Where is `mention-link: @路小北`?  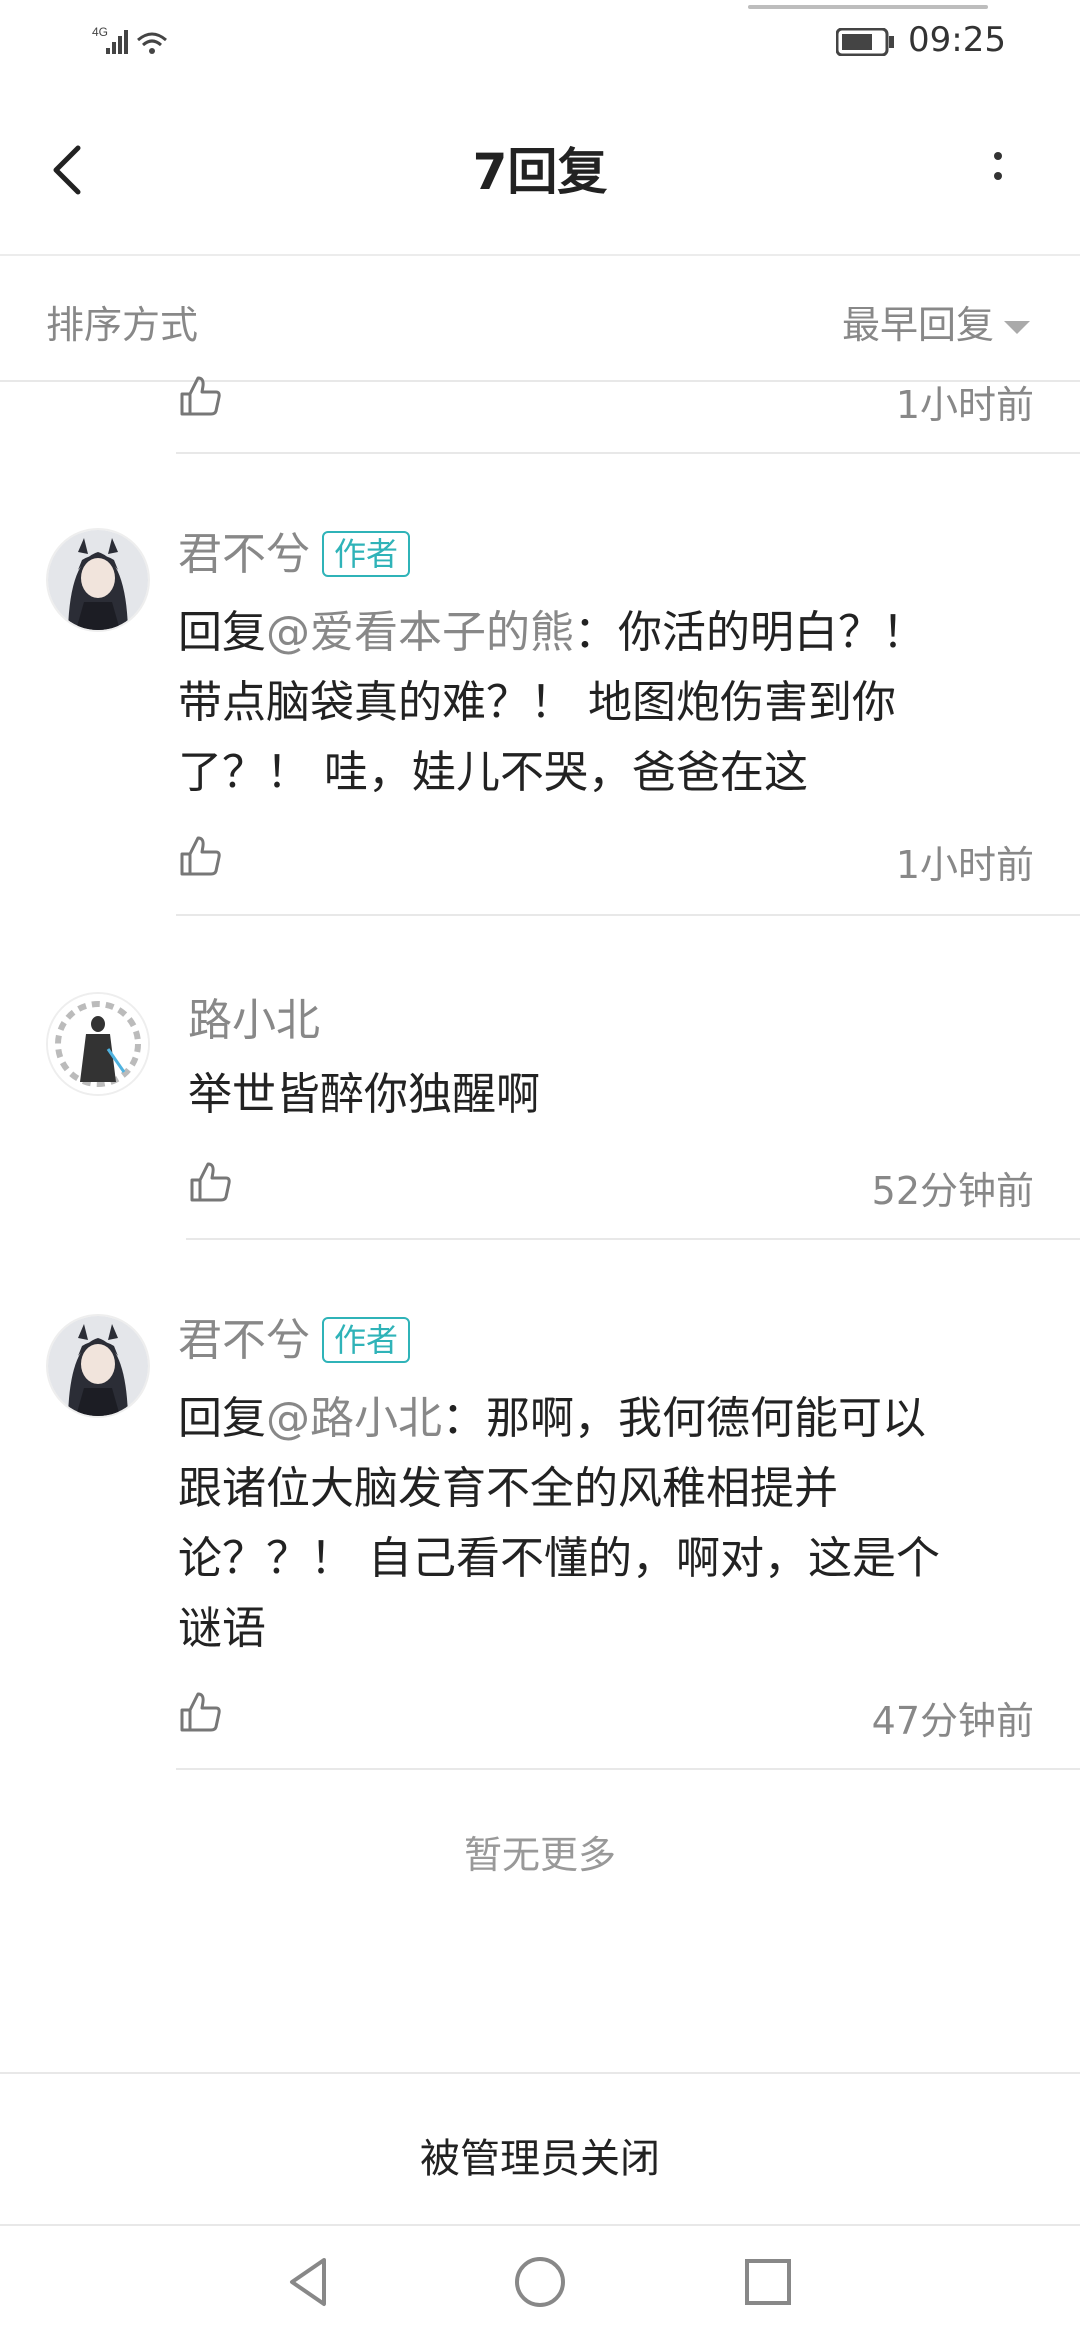 mention-link: @路小北 is located at coordinates (354, 1418).